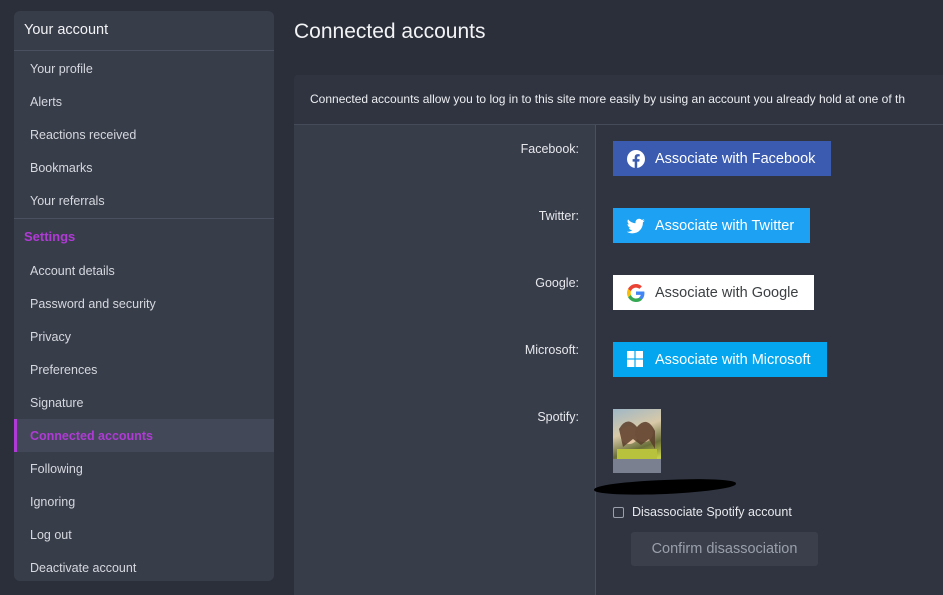 The width and height of the screenshot is (943, 595). What do you see at coordinates (549, 149) in the screenshot?
I see `facebook-label: Facebook:` at bounding box center [549, 149].